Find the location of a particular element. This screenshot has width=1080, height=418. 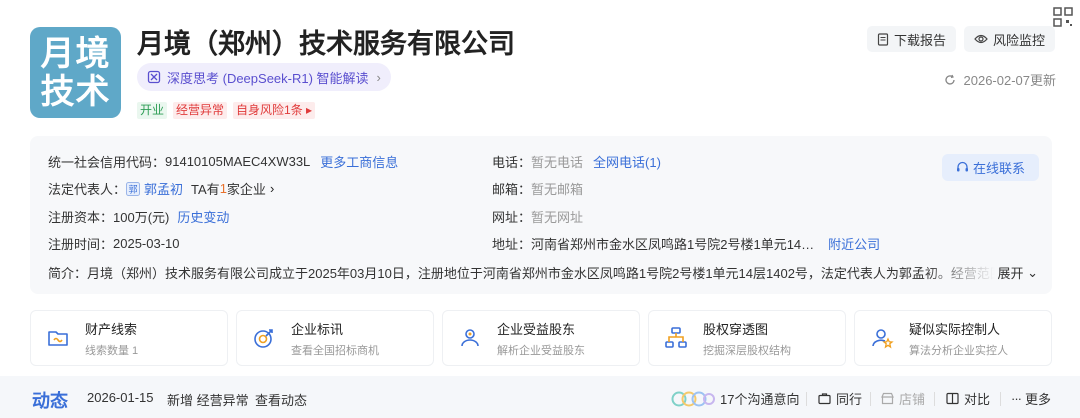

person-badge-icon: 郭 is located at coordinates (133, 188).